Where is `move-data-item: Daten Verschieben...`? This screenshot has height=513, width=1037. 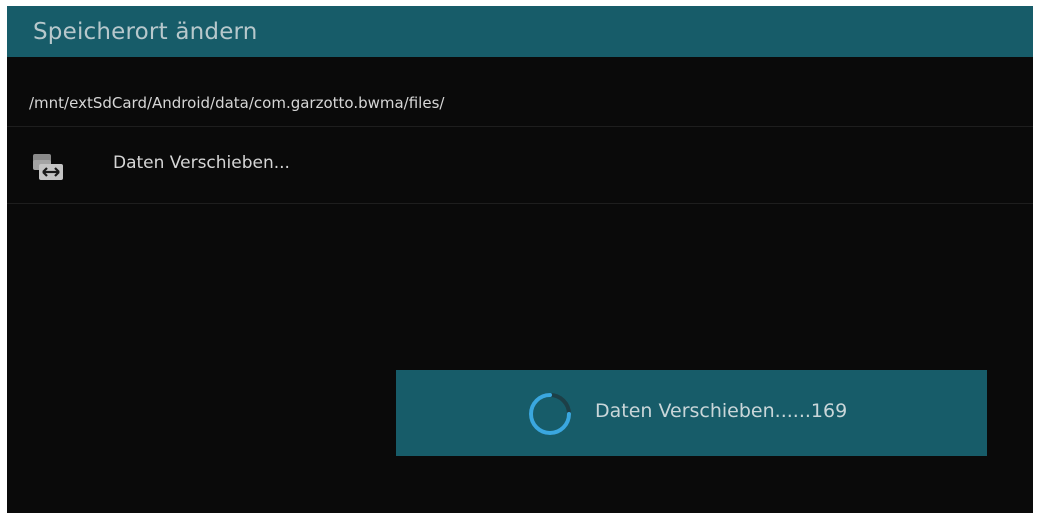
move-data-item: Daten Verschieben... is located at coordinates (520, 165).